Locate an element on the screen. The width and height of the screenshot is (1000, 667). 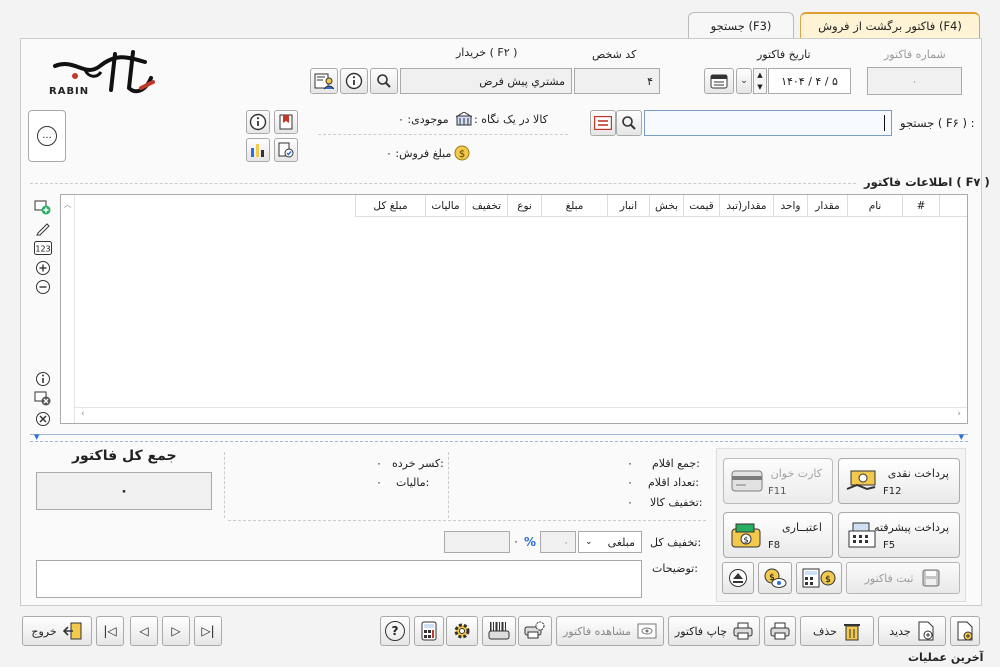
date-dropdown-button: ⌄ is located at coordinates (744, 81).